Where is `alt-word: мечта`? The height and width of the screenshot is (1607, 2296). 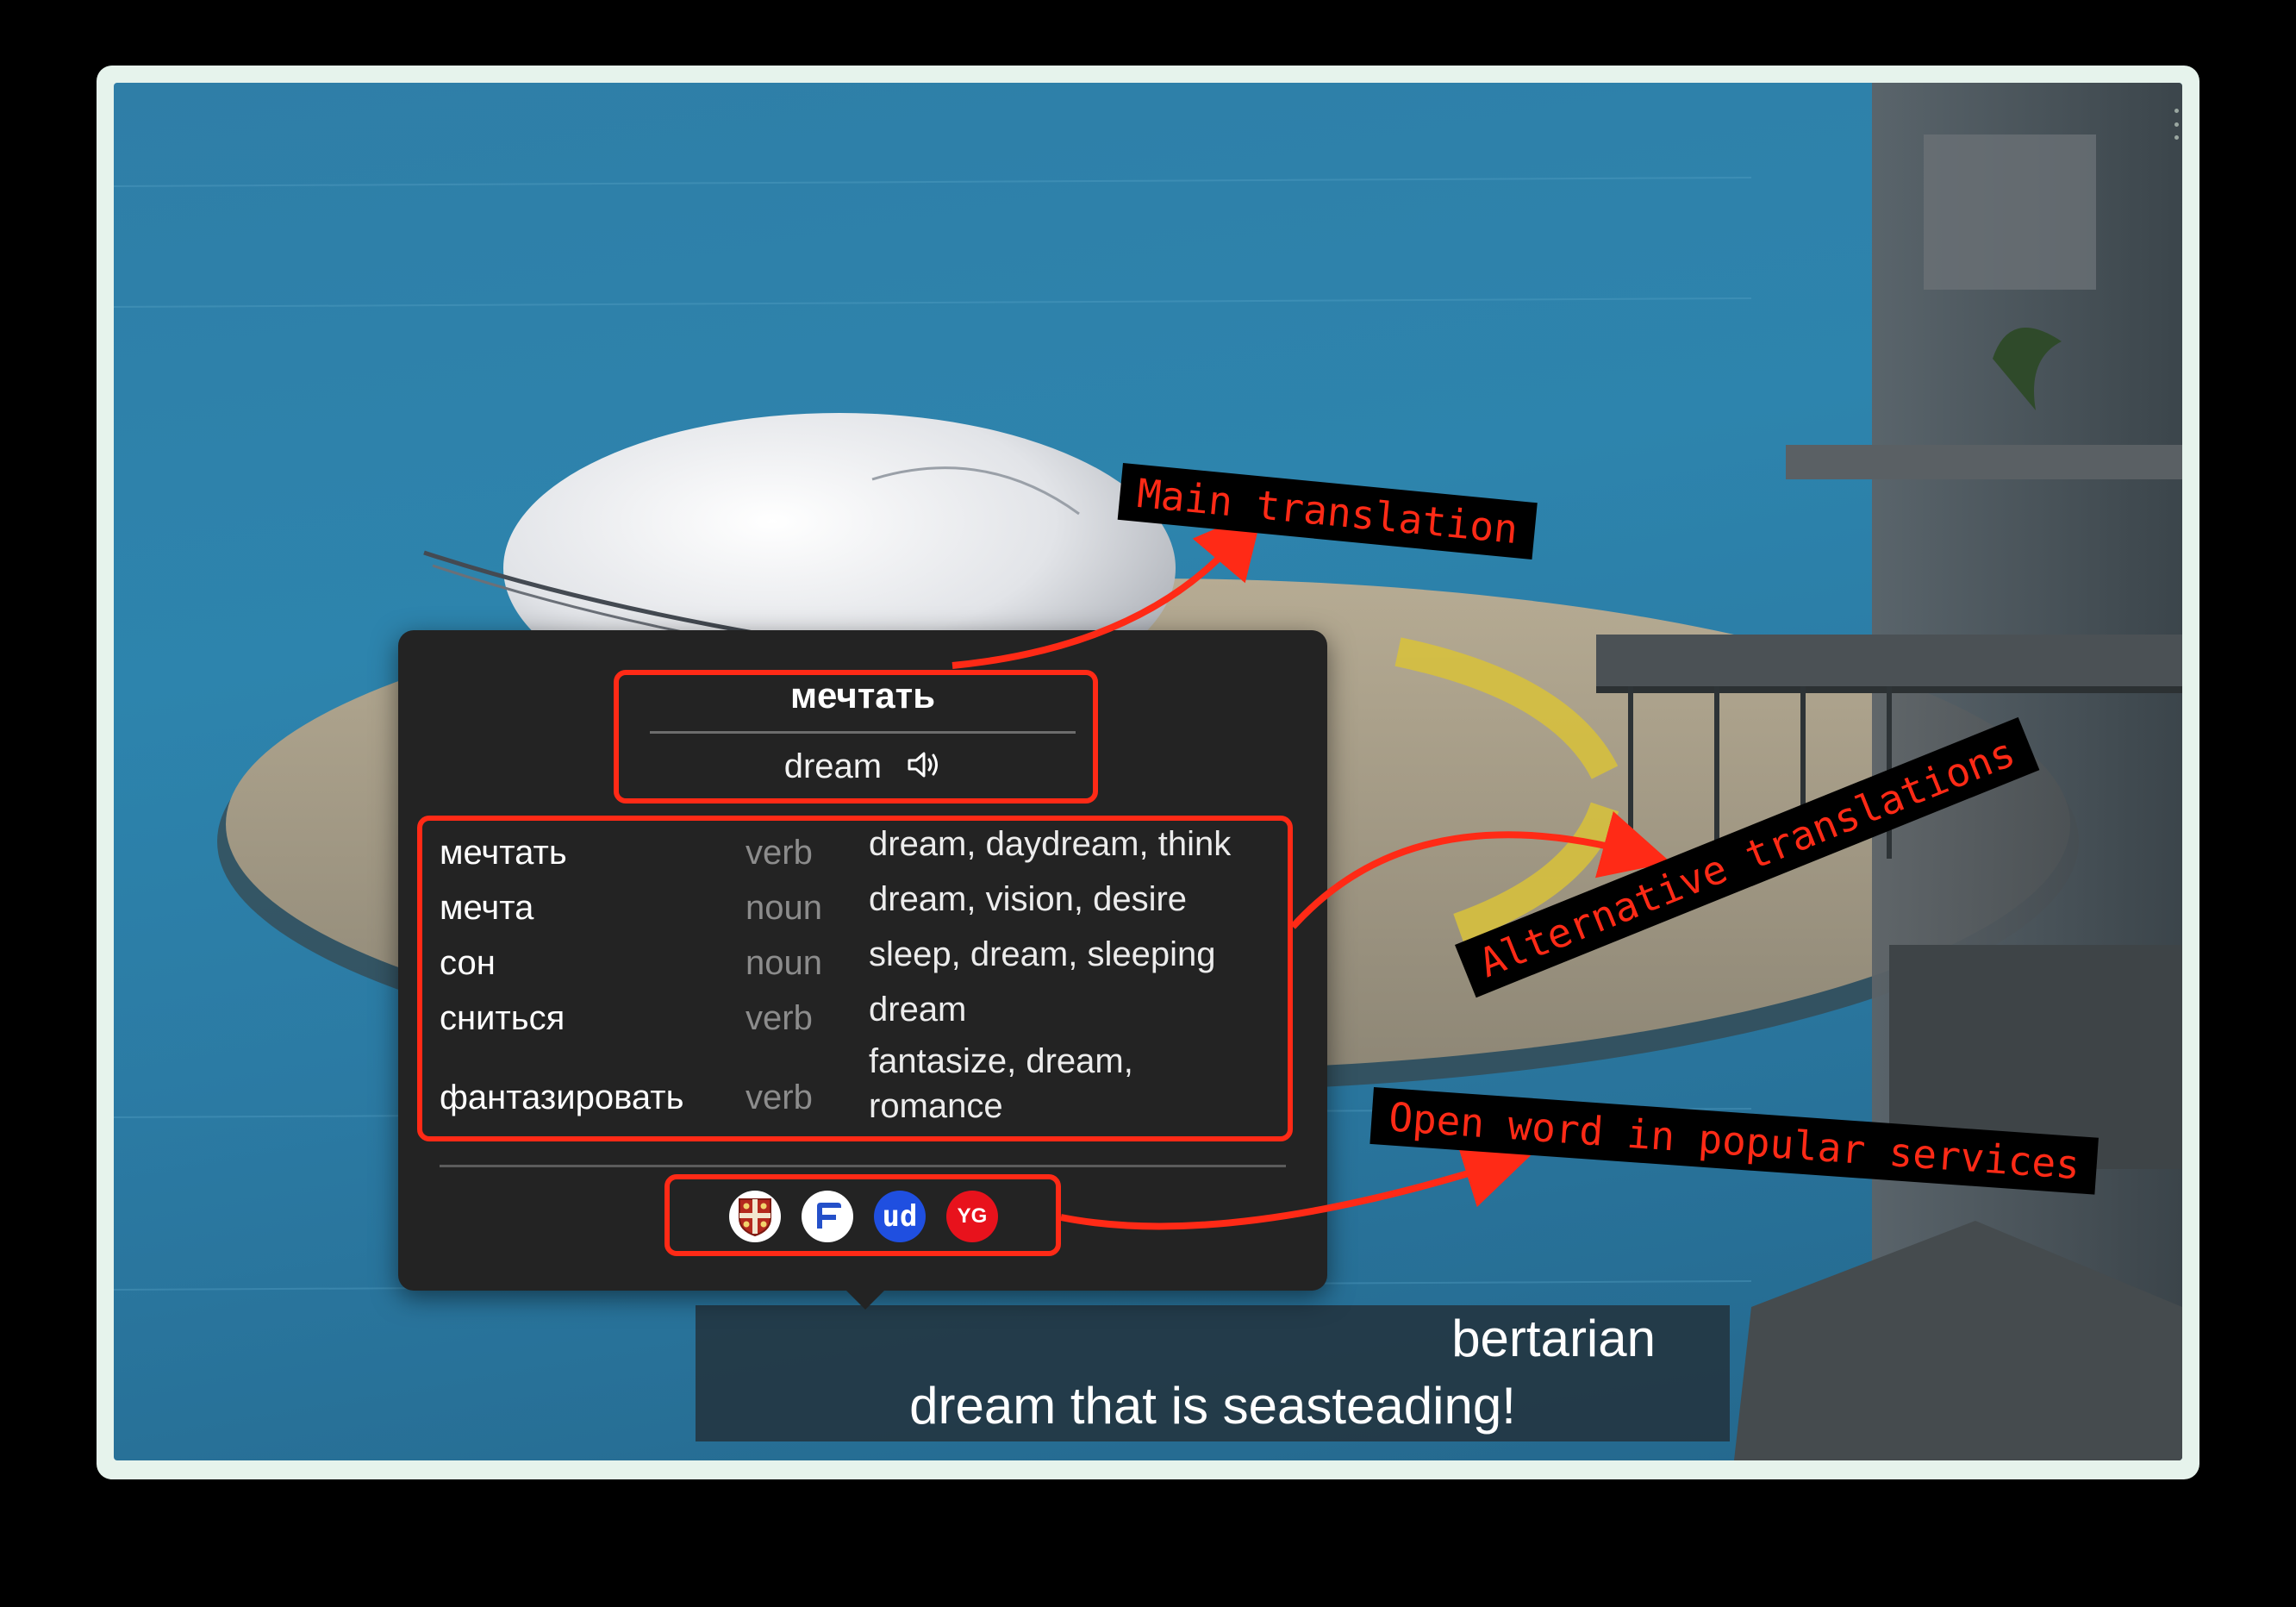 alt-word: мечта is located at coordinates (487, 908).